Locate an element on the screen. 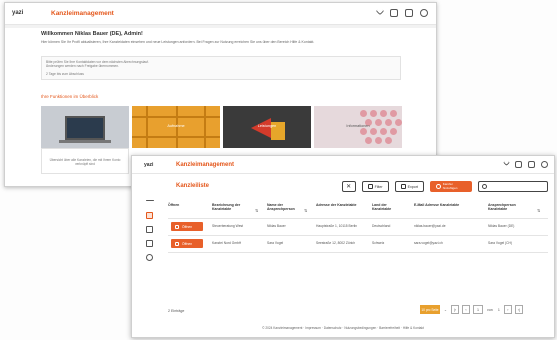  tile-label: Leistungen is located at coordinates (267, 126).